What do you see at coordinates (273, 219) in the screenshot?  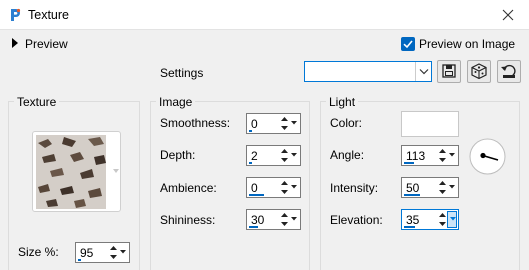 I see `shininess-field: 30` at bounding box center [273, 219].